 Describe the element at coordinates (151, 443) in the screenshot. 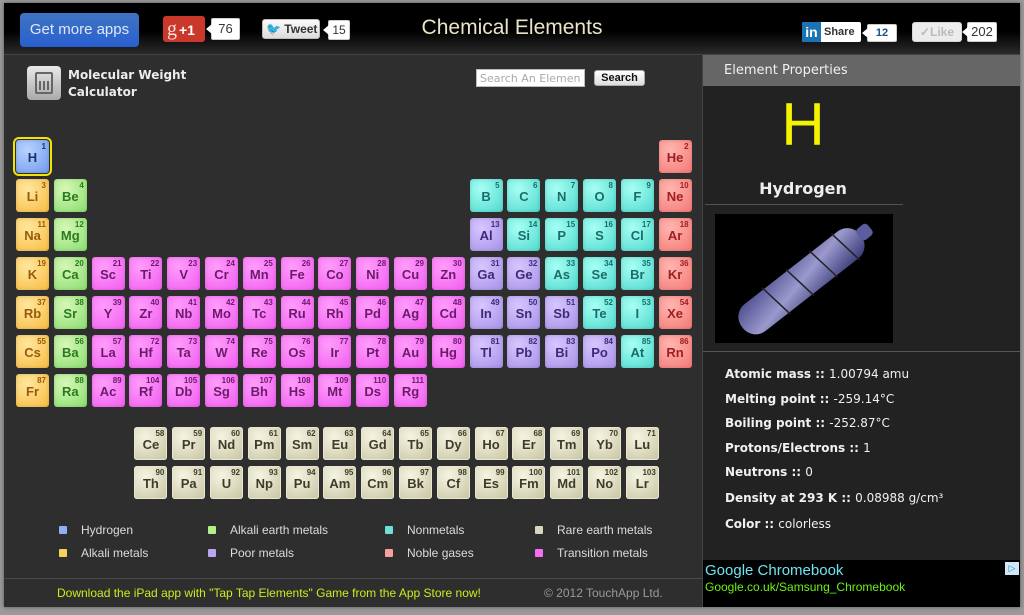

I see `element-tile-ce: Ce 58` at that location.